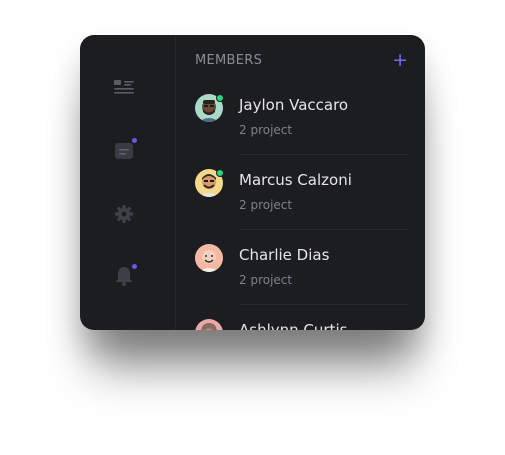 The width and height of the screenshot is (505, 455). What do you see at coordinates (293, 325) in the screenshot?
I see `member-name: Ashlynn Curtis` at bounding box center [293, 325].